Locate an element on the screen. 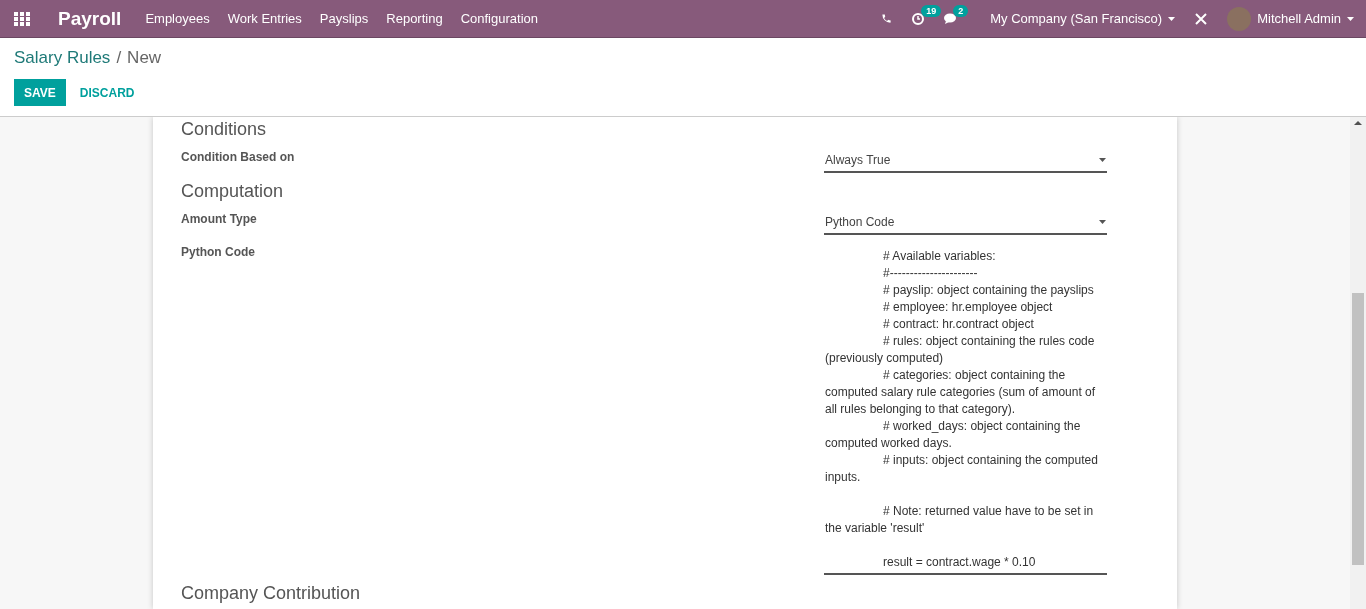 The image size is (1366, 609). code-line: result = contract.wage * 0.10 is located at coordinates (959, 562).